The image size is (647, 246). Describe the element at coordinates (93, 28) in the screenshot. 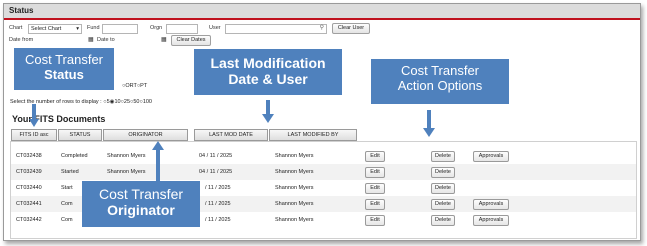

I see `fund-label: Fund` at that location.